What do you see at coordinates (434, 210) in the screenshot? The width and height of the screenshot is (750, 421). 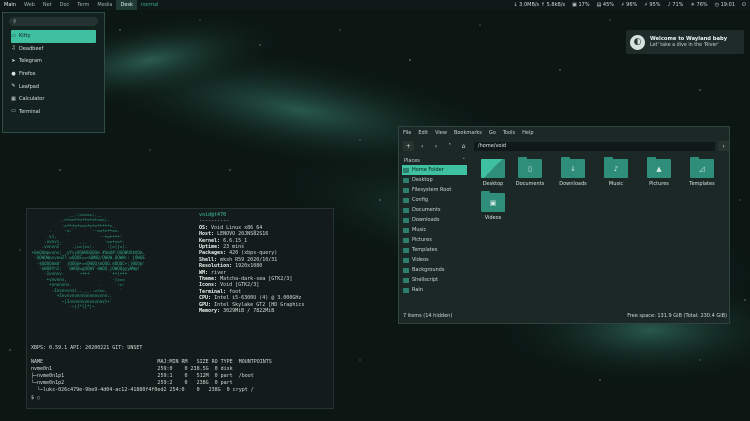 I see `place-documents: Documents` at bounding box center [434, 210].